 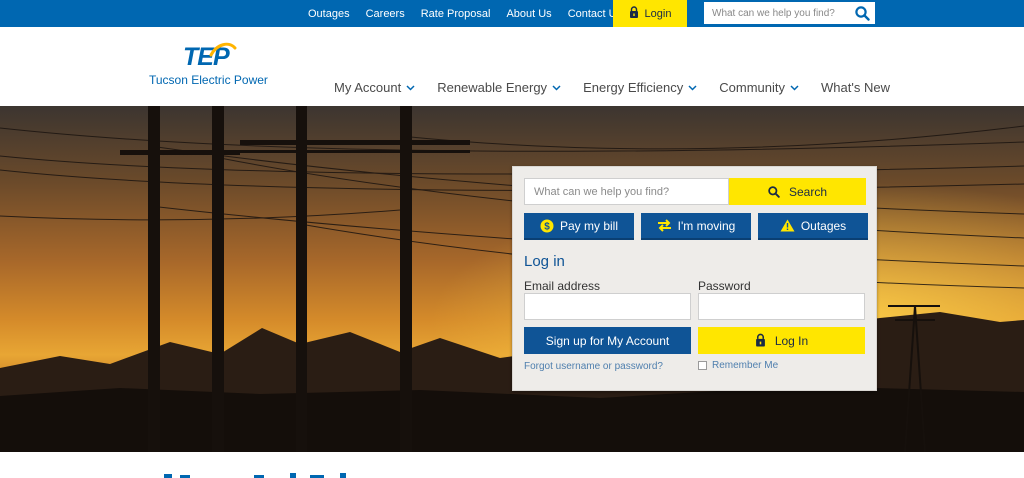 I want to click on logo-company-name: Tucson Electric Power, so click(x=208, y=80).